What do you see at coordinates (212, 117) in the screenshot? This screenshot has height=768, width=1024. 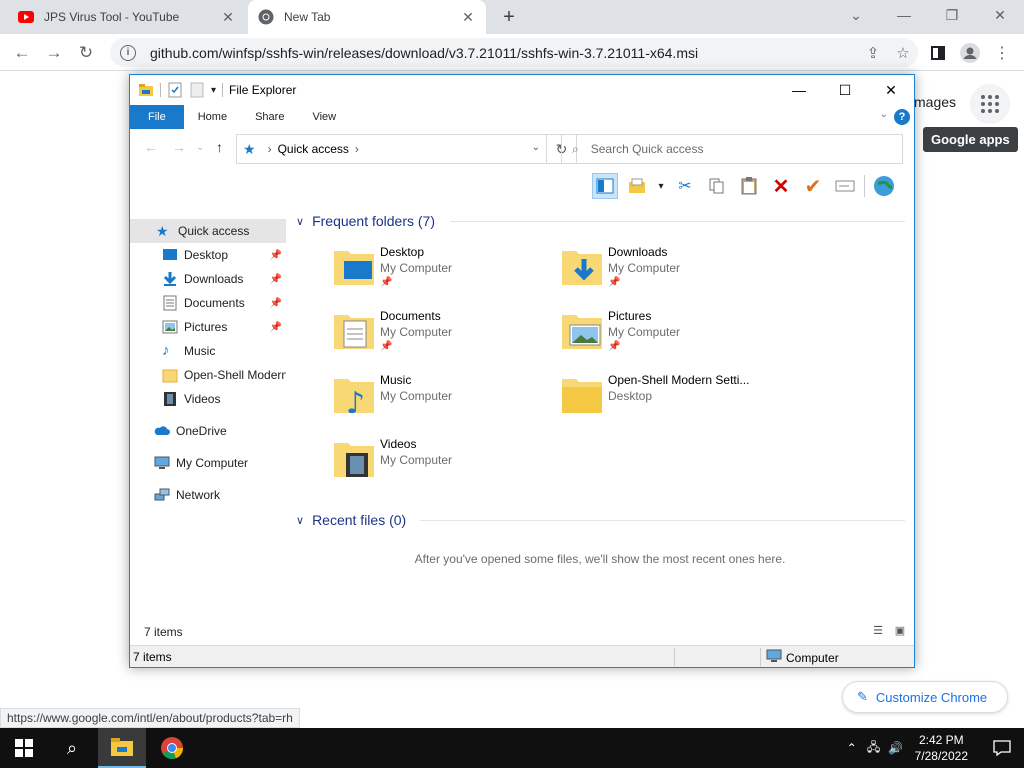 I see `tab-home: Home` at bounding box center [212, 117].